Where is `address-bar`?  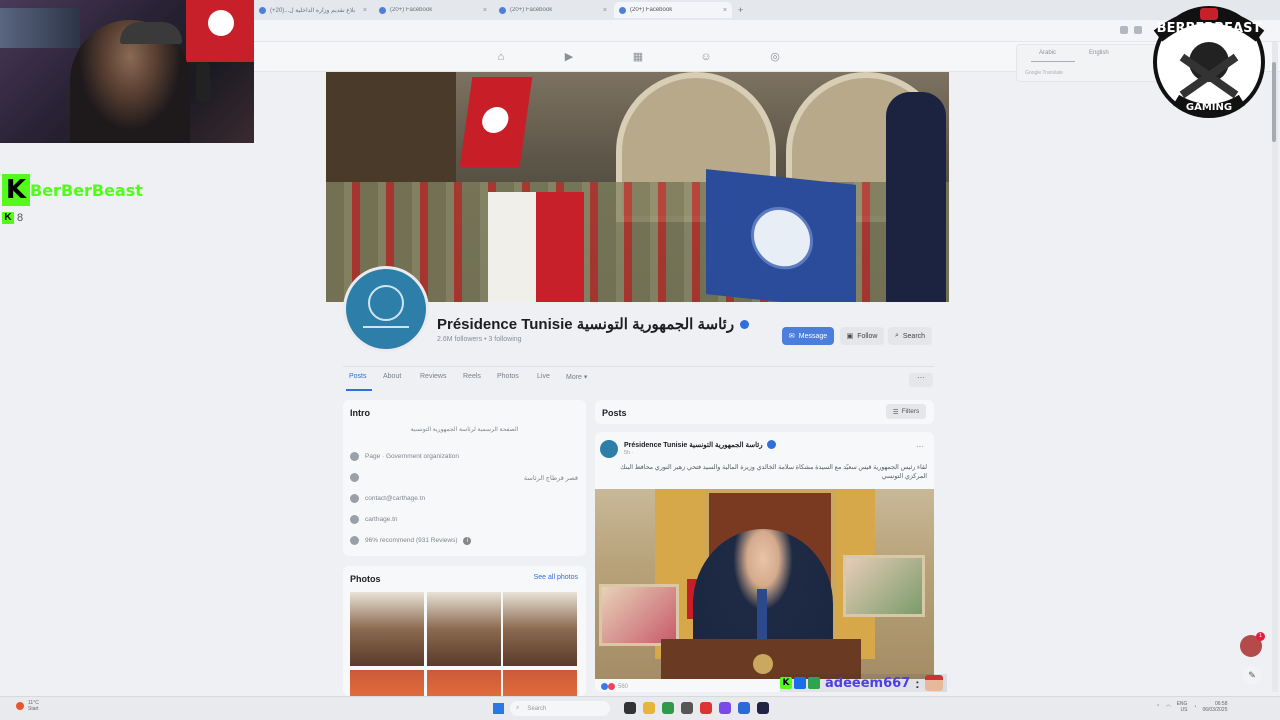
address-bar is located at coordinates (767, 31).